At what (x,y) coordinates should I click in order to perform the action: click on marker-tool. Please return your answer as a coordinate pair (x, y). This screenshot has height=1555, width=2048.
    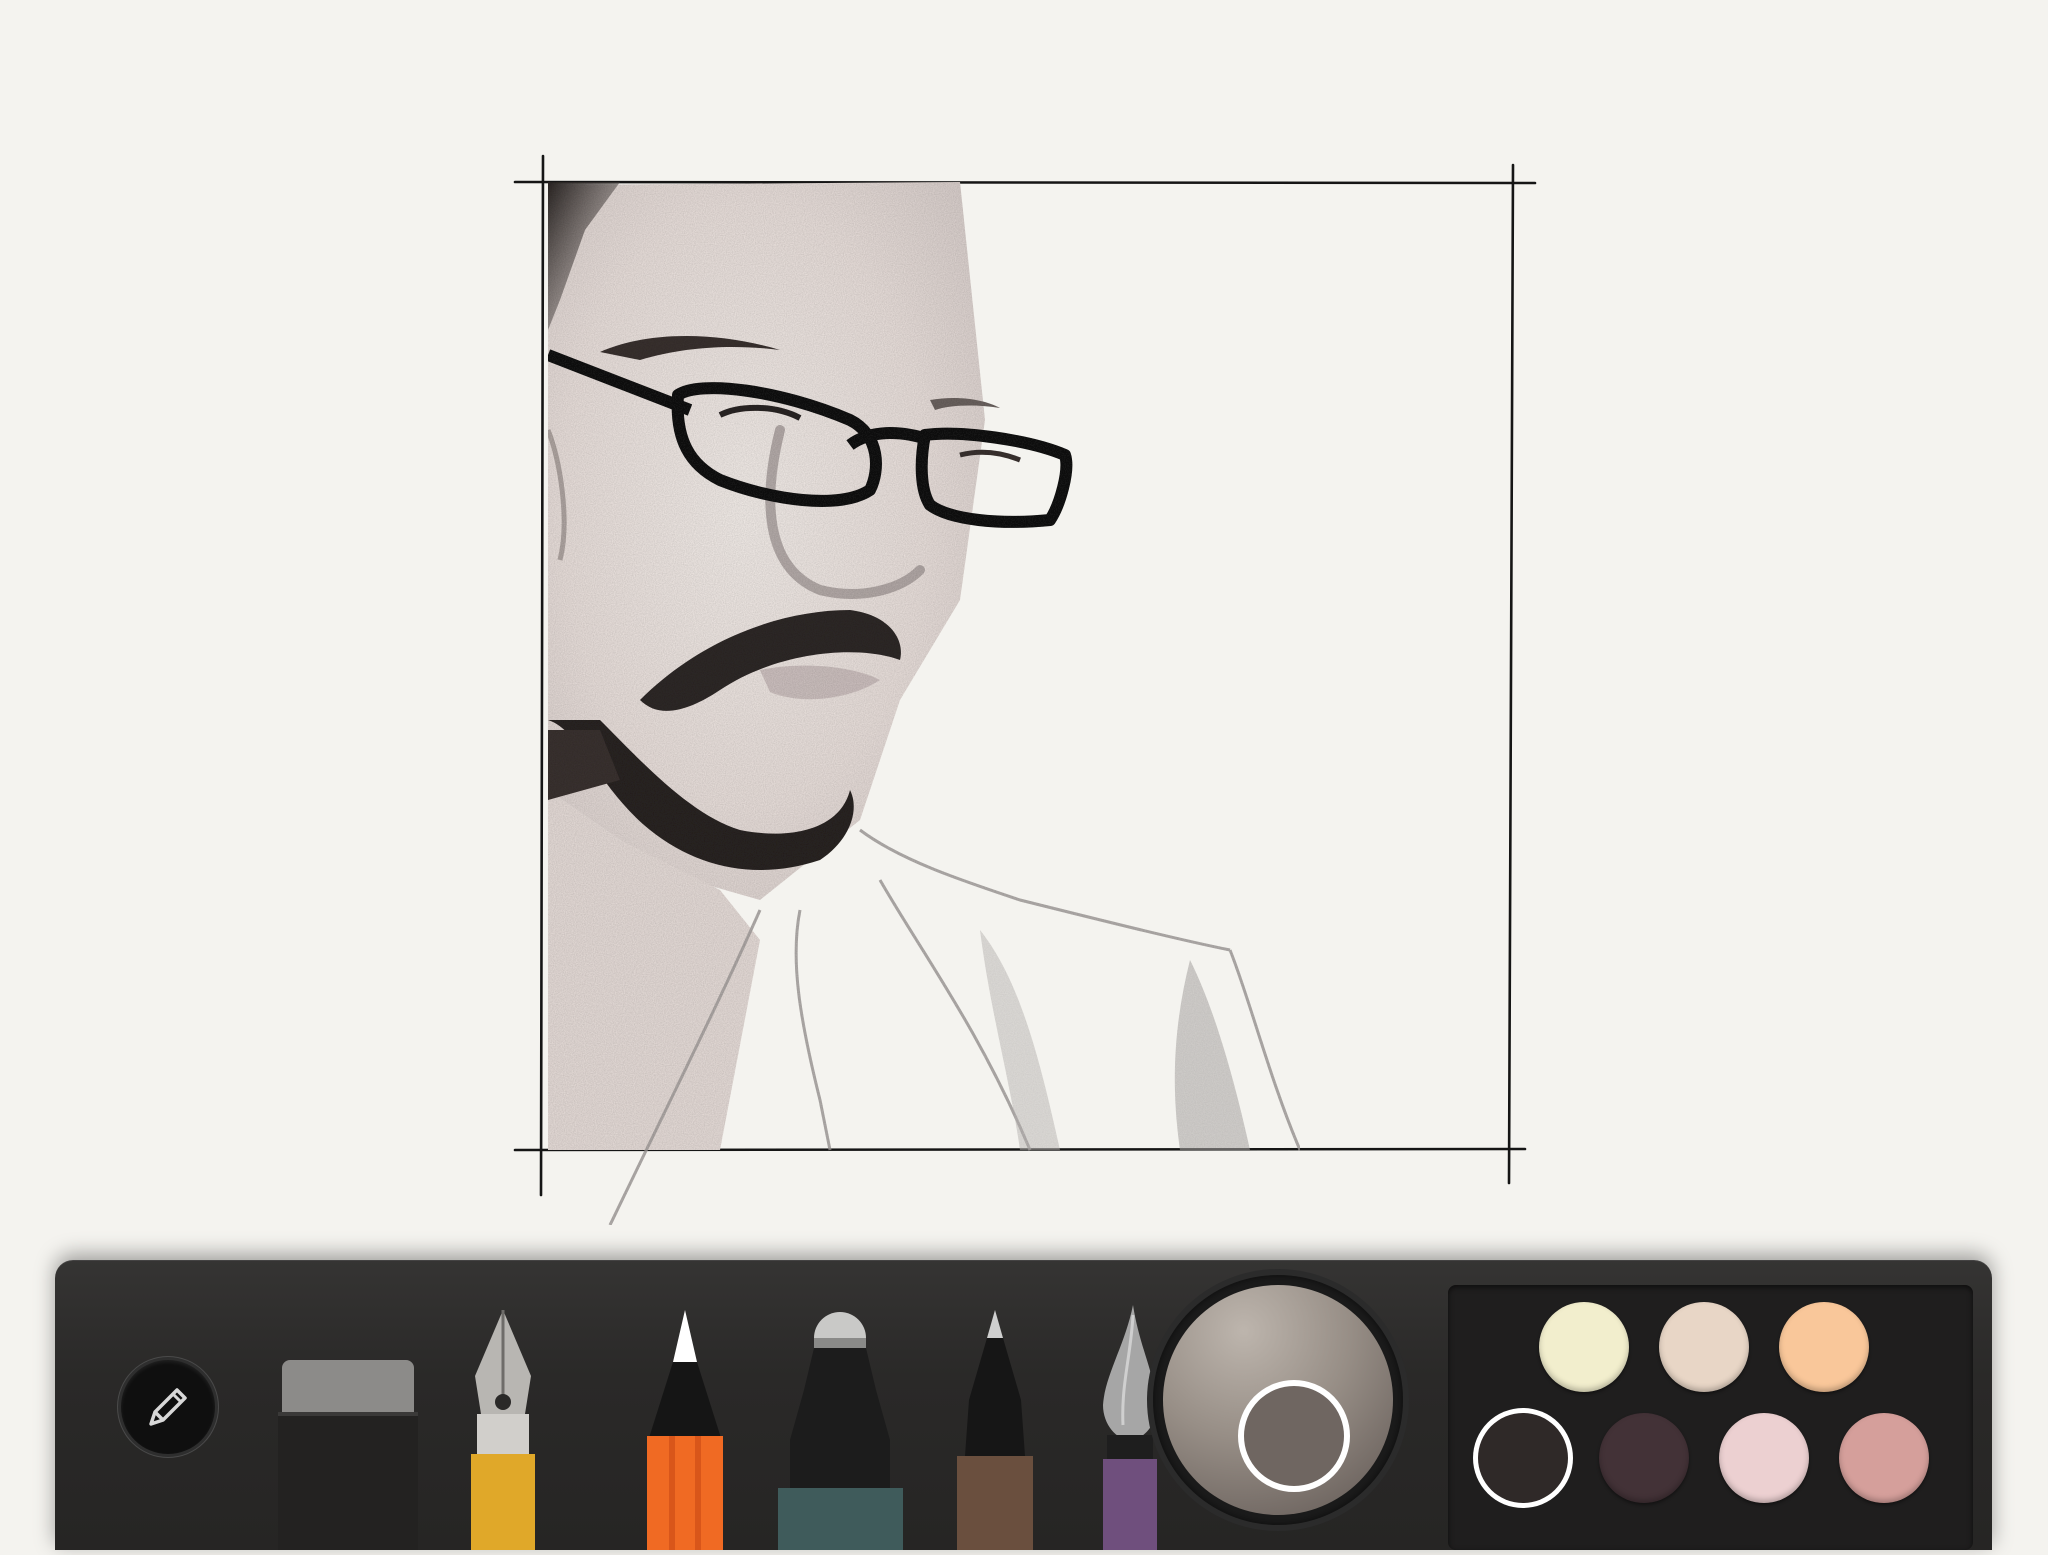
    Looking at the image, I should click on (840, 1432).